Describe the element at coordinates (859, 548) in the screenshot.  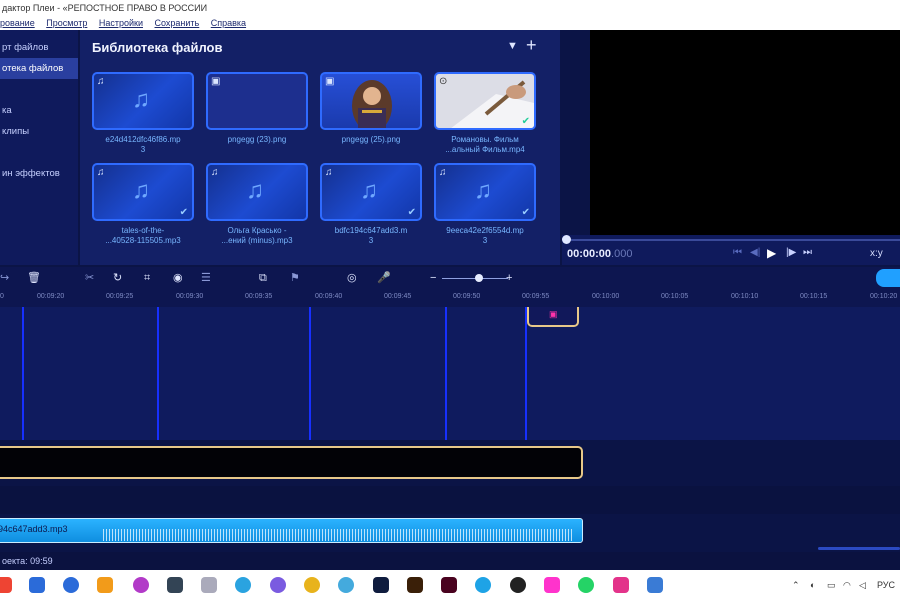
I see `timeline-scrollbar` at that location.